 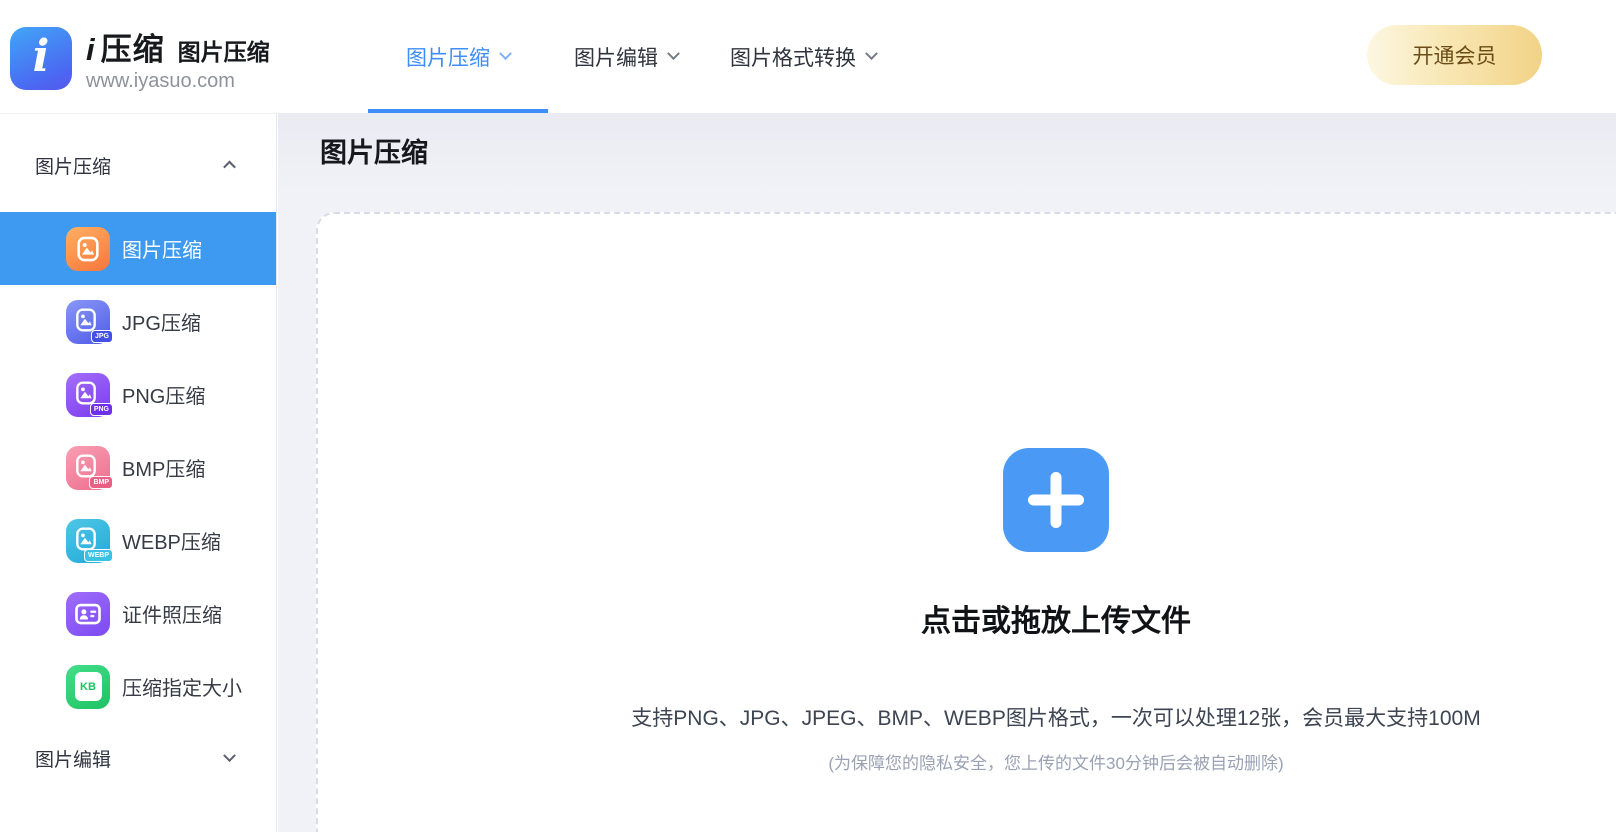 I want to click on webp-compress-icon: WEBP, so click(x=89, y=540).